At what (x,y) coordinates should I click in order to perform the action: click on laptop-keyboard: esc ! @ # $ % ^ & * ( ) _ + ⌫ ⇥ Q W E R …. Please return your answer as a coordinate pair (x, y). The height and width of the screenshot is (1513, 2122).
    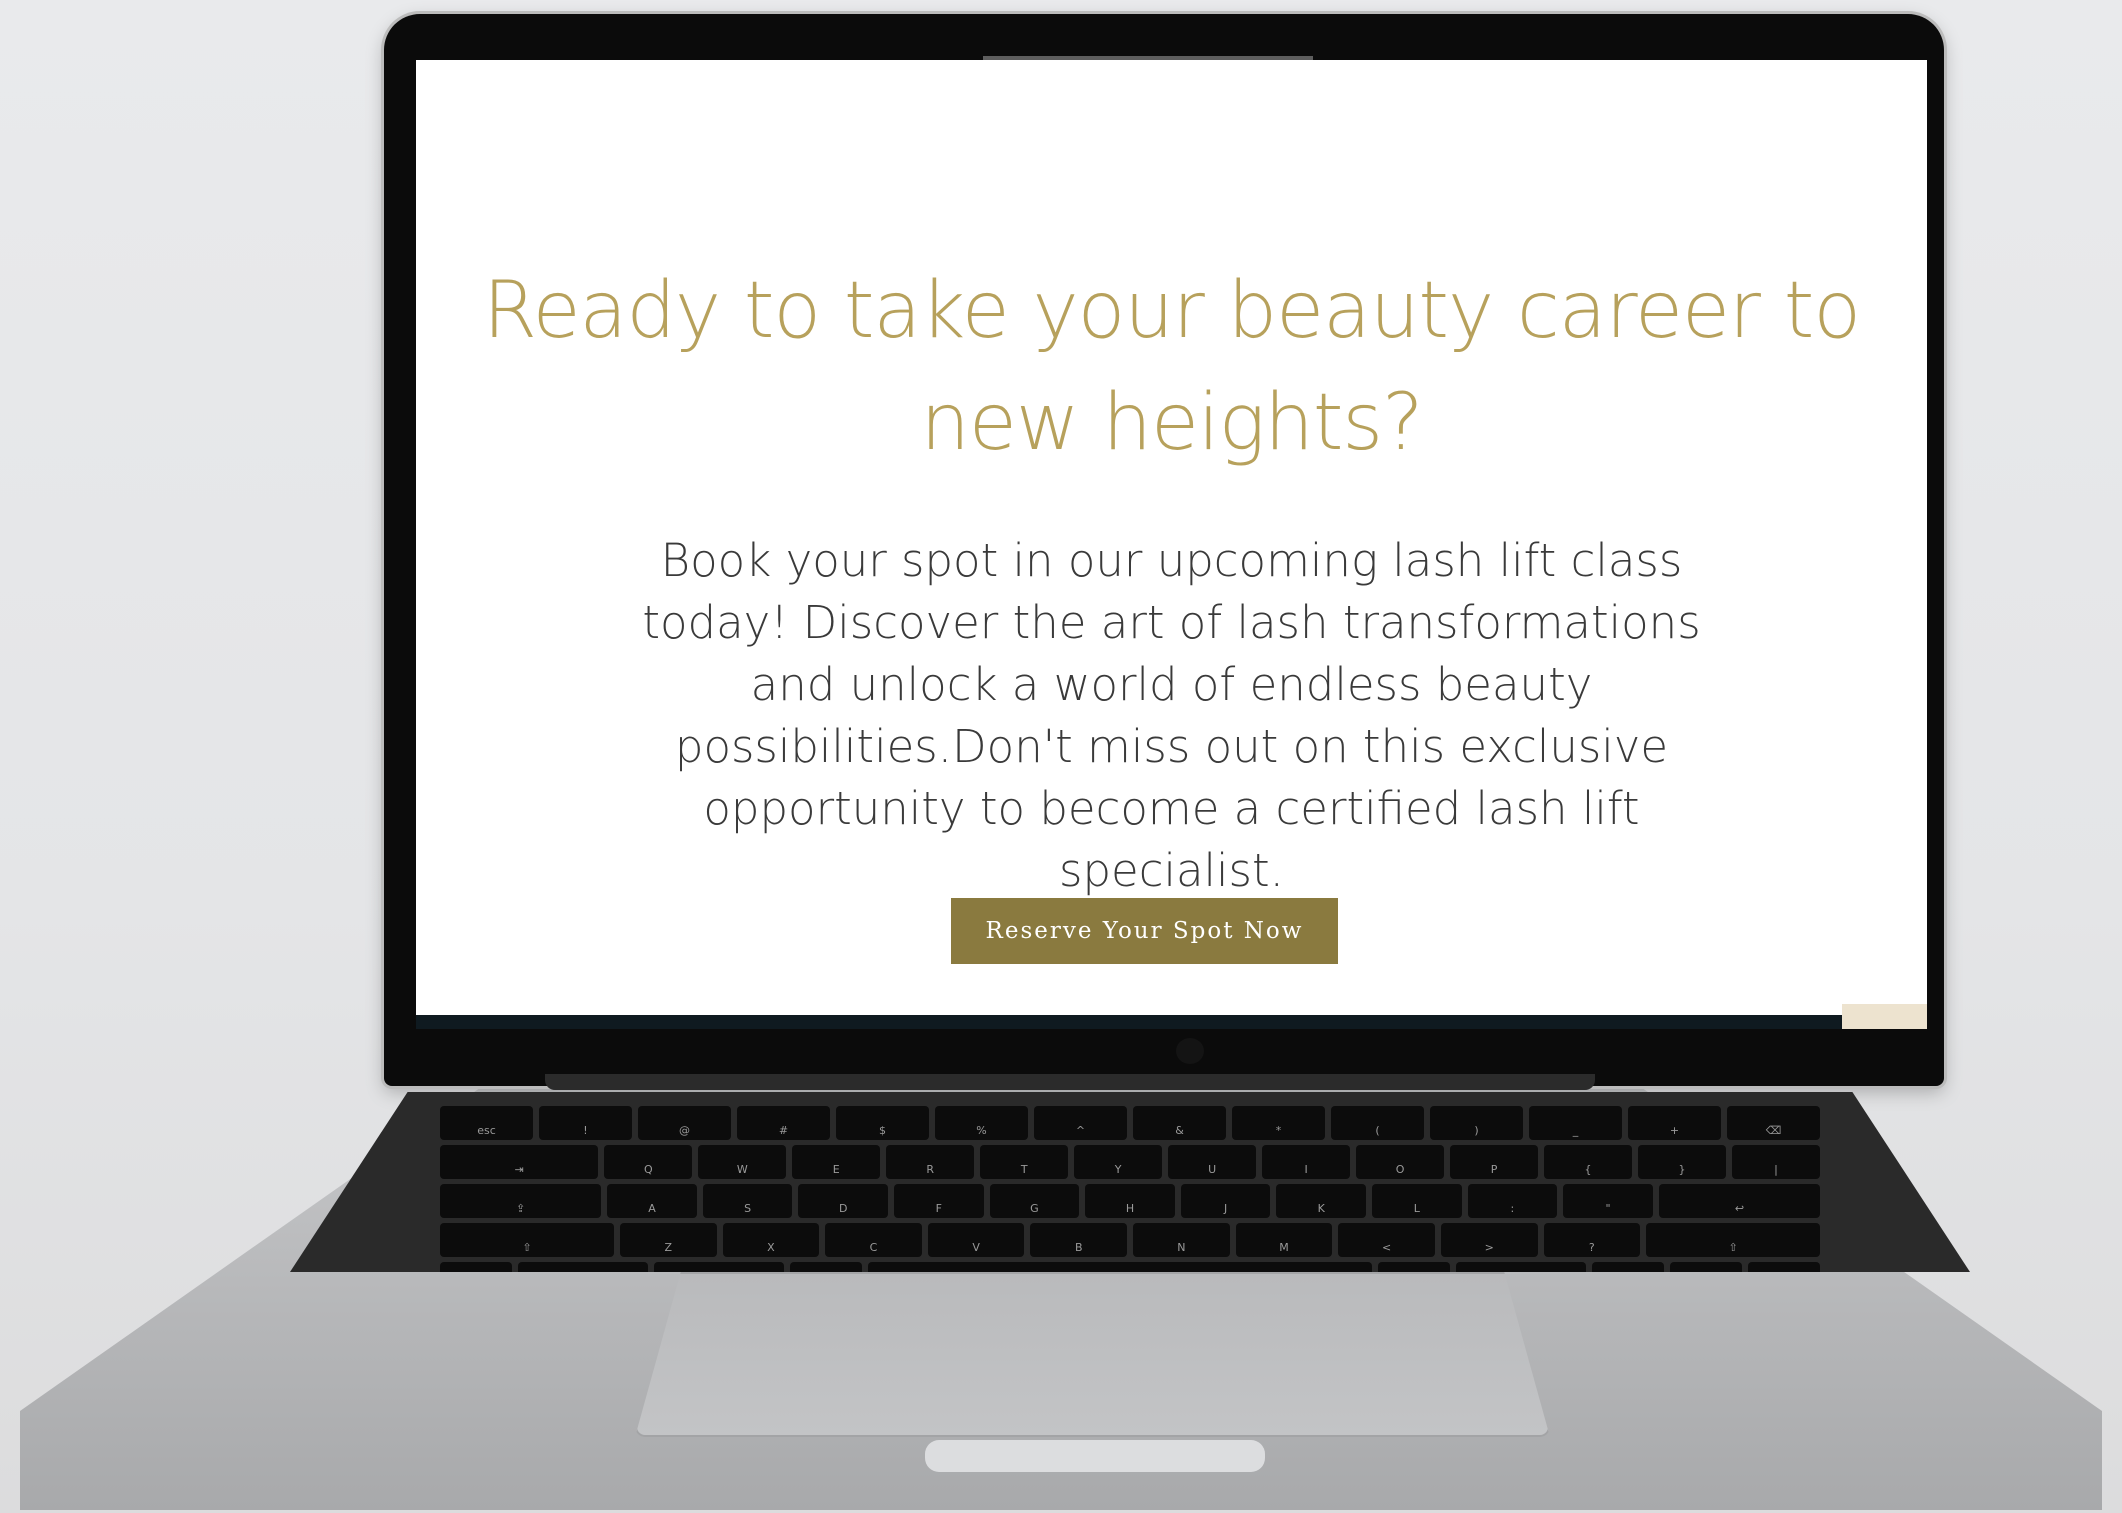
    Looking at the image, I should click on (1130, 1182).